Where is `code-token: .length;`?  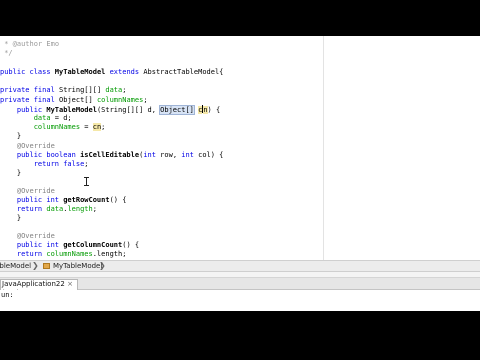 code-token: .length; is located at coordinates (109, 254).